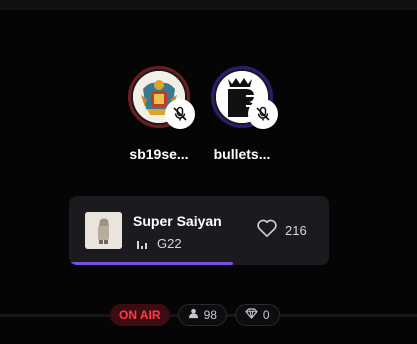 Image resolution: width=417 pixels, height=344 pixels. What do you see at coordinates (177, 221) in the screenshot?
I see `track-title: Super Saiyan` at bounding box center [177, 221].